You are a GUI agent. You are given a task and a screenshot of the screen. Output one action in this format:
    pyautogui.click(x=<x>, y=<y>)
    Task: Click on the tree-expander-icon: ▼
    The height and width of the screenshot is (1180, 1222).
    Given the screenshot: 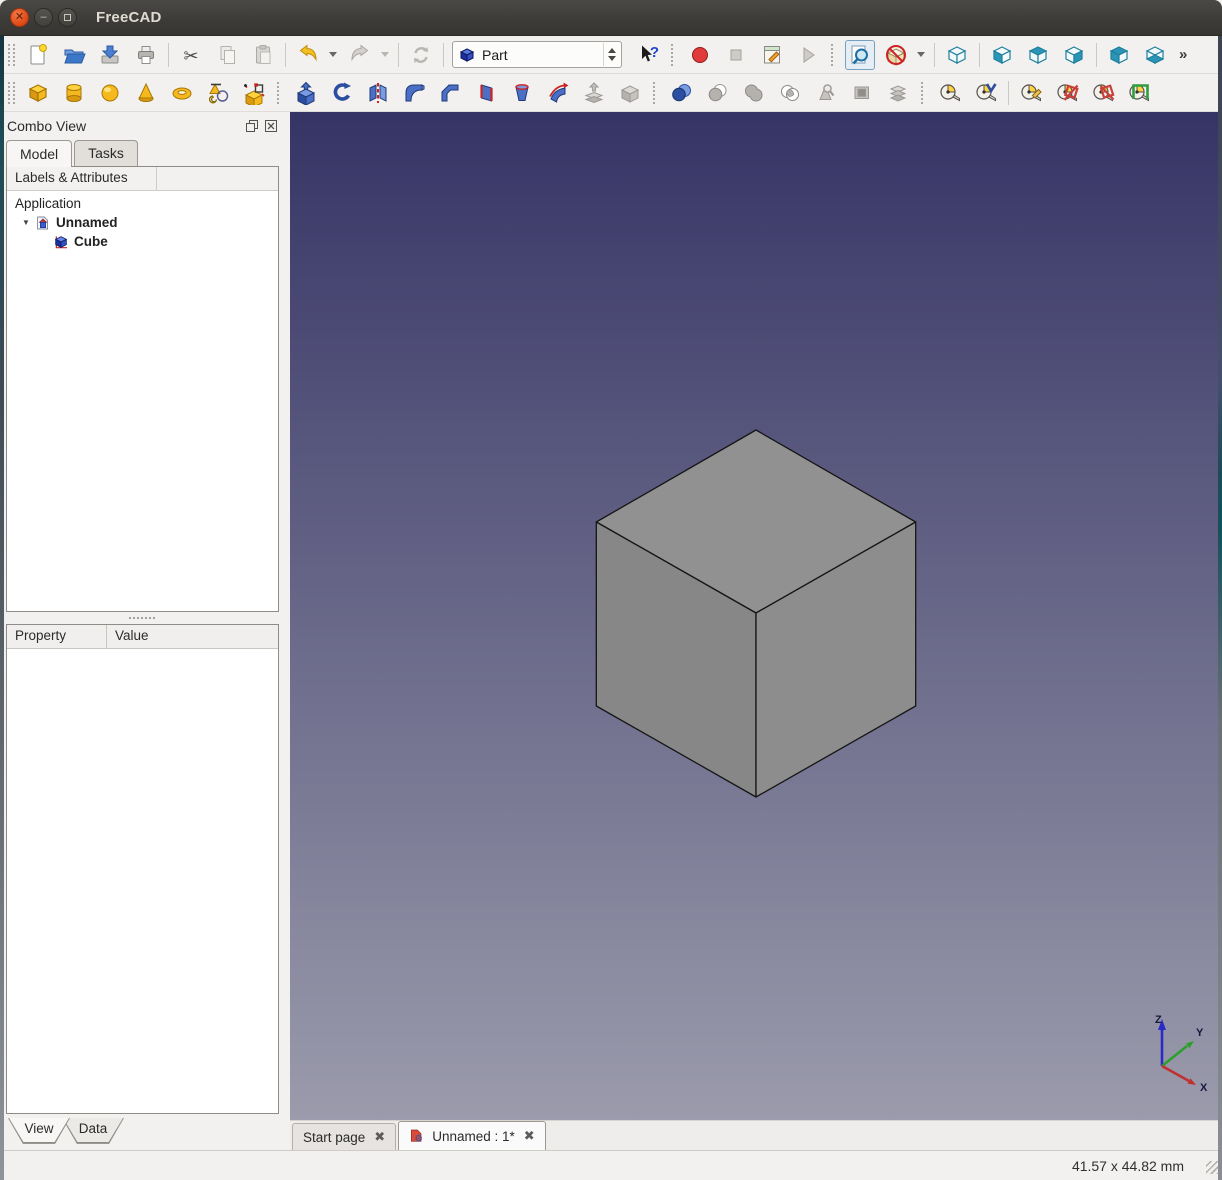 What is the action you would take?
    pyautogui.click(x=26, y=222)
    